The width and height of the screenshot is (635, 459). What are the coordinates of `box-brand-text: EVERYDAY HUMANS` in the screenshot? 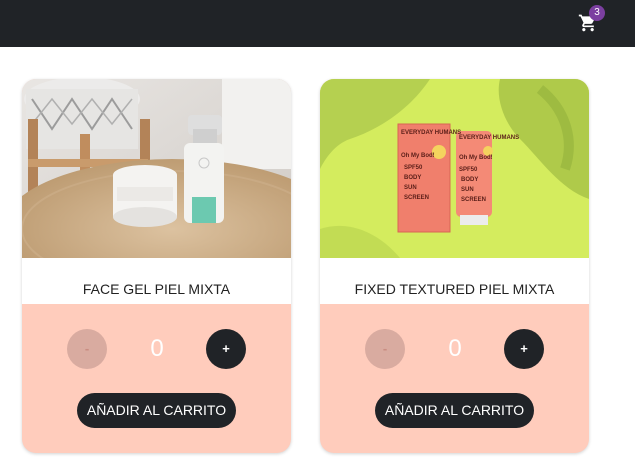 It's located at (431, 133).